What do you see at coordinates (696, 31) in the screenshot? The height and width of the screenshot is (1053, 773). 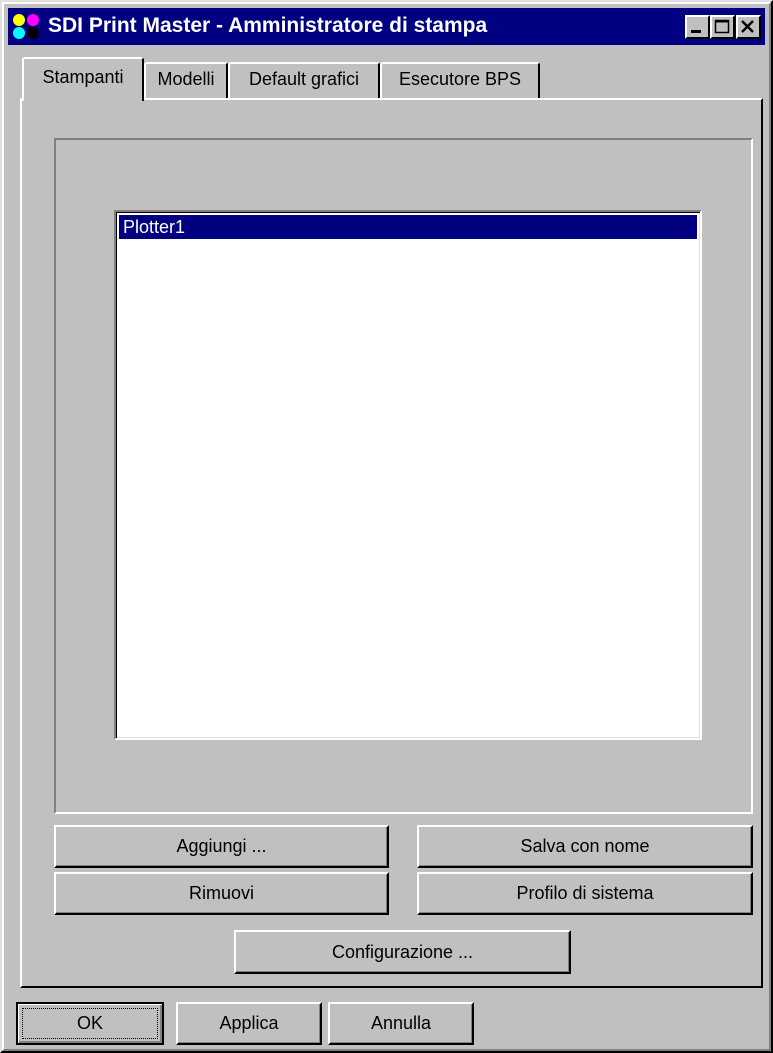 I see `minimize-icon` at bounding box center [696, 31].